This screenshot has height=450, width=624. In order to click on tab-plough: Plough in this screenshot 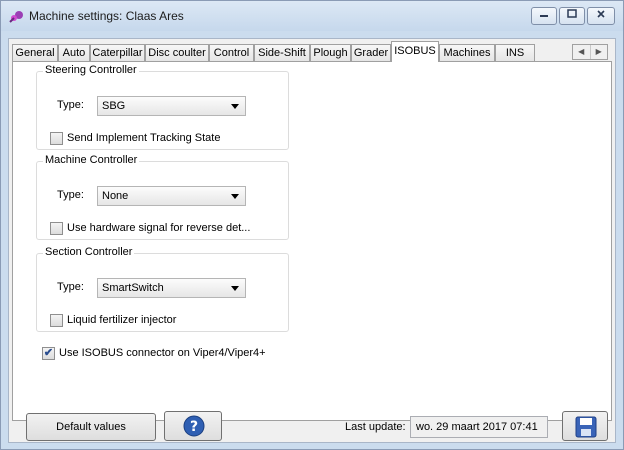, I will do `click(330, 52)`.